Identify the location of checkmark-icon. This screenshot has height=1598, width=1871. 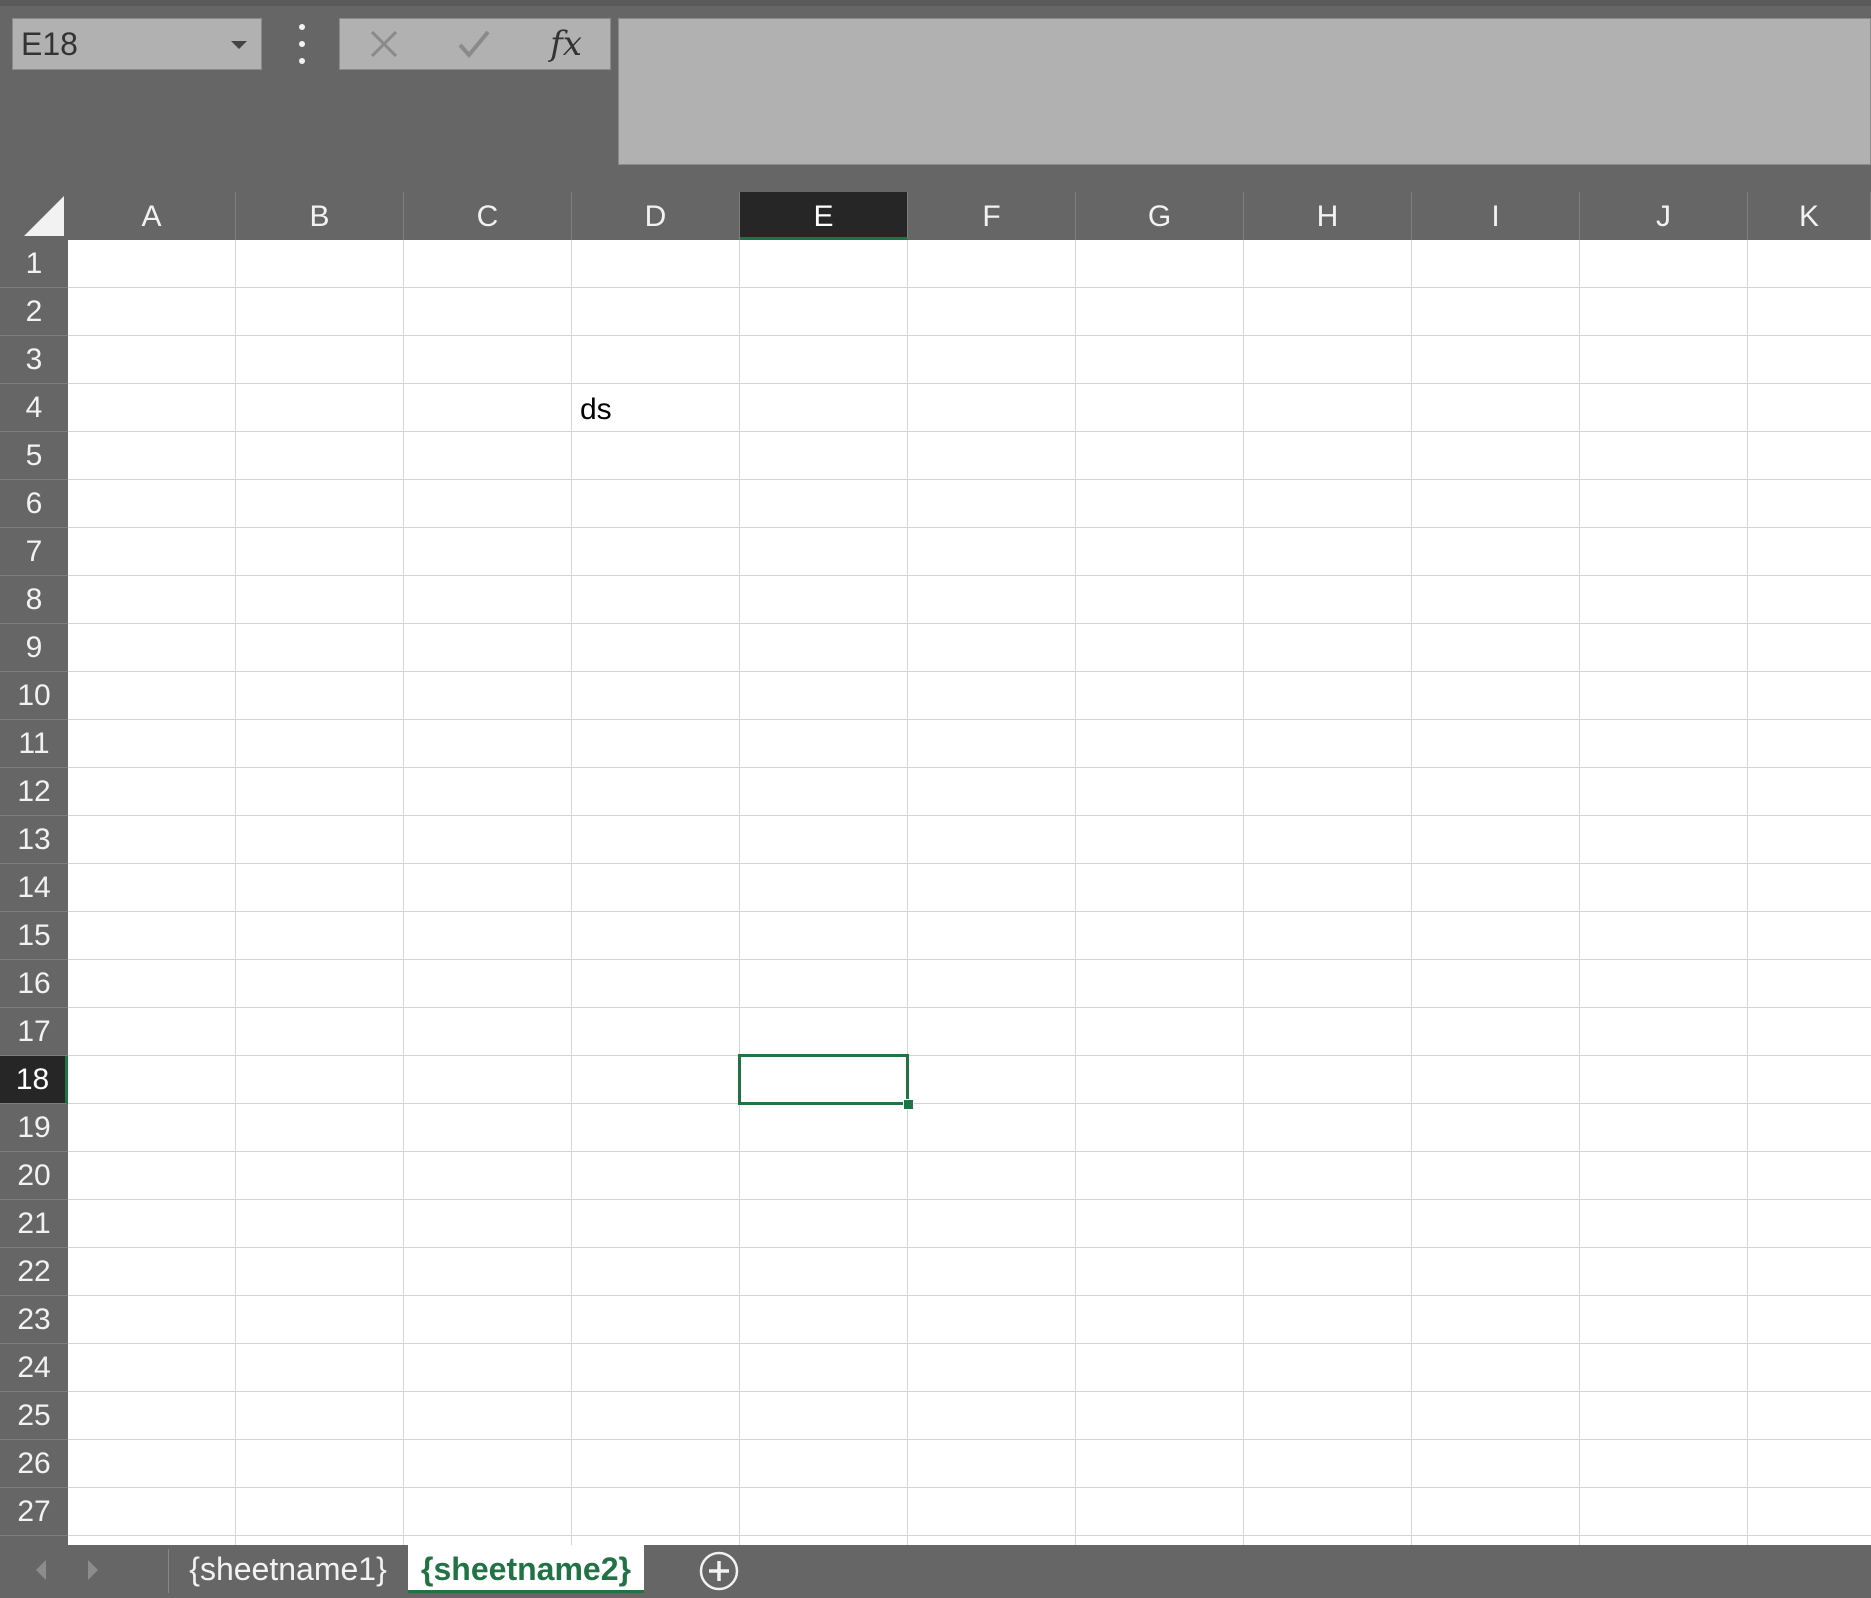
(474, 44).